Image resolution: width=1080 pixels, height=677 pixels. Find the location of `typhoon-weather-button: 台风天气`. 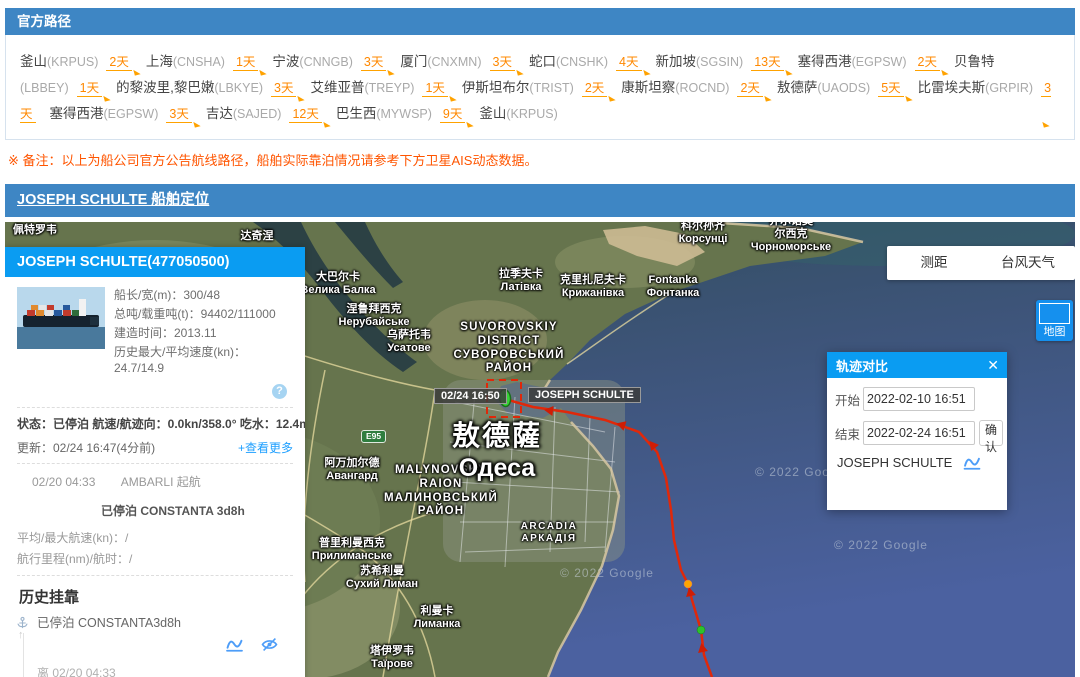

typhoon-weather-button: 台风天气 is located at coordinates (1028, 263).